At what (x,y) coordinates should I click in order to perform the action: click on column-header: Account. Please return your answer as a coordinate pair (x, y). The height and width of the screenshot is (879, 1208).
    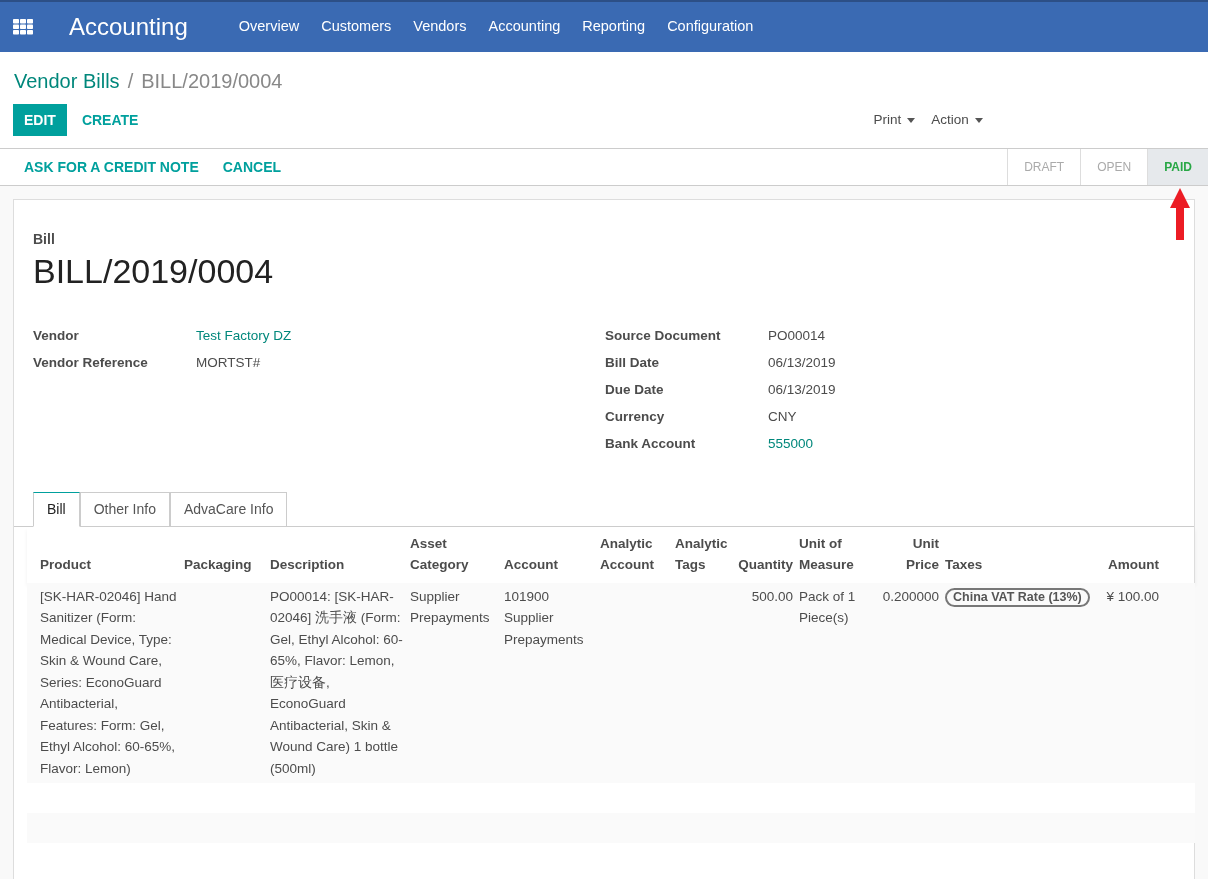
    Looking at the image, I should click on (552, 554).